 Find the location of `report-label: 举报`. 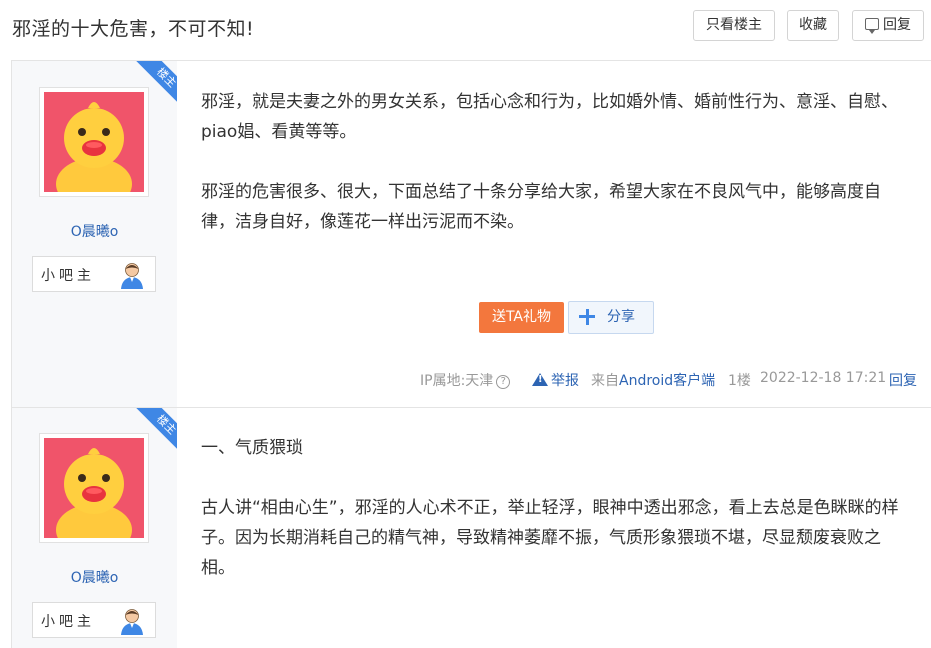

report-label: 举报 is located at coordinates (565, 381).